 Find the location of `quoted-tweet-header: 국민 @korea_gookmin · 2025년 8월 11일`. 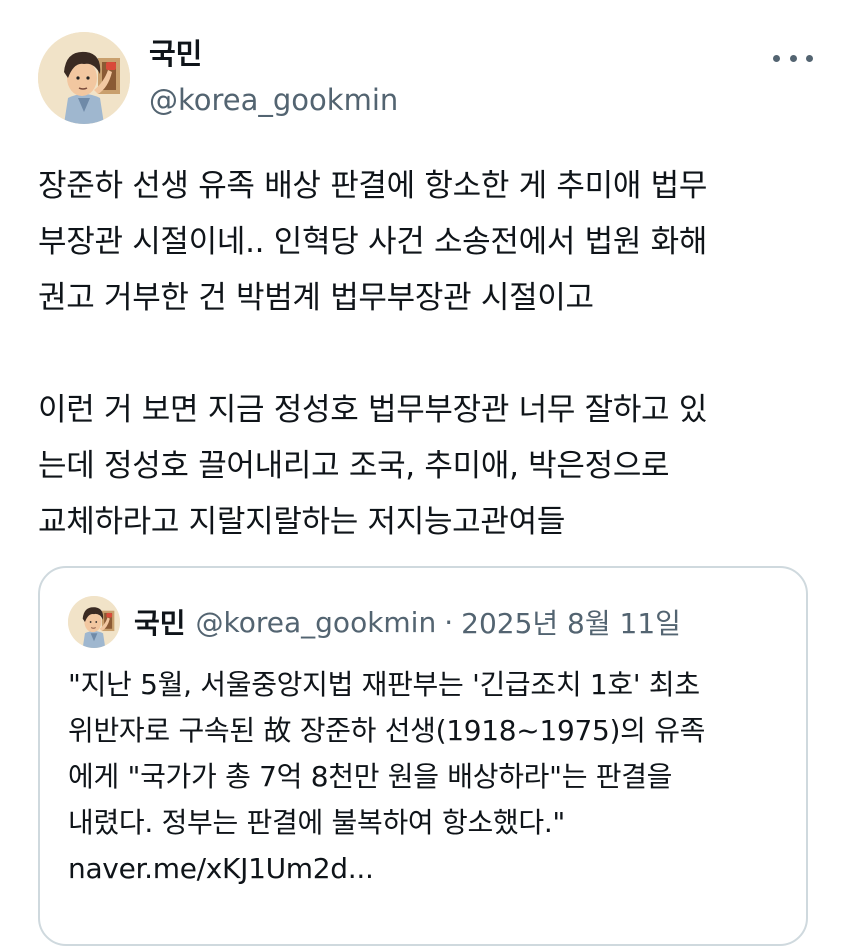

quoted-tweet-header: 국민 @korea_gookmin · 2025년 8월 11일 is located at coordinates (374, 622).